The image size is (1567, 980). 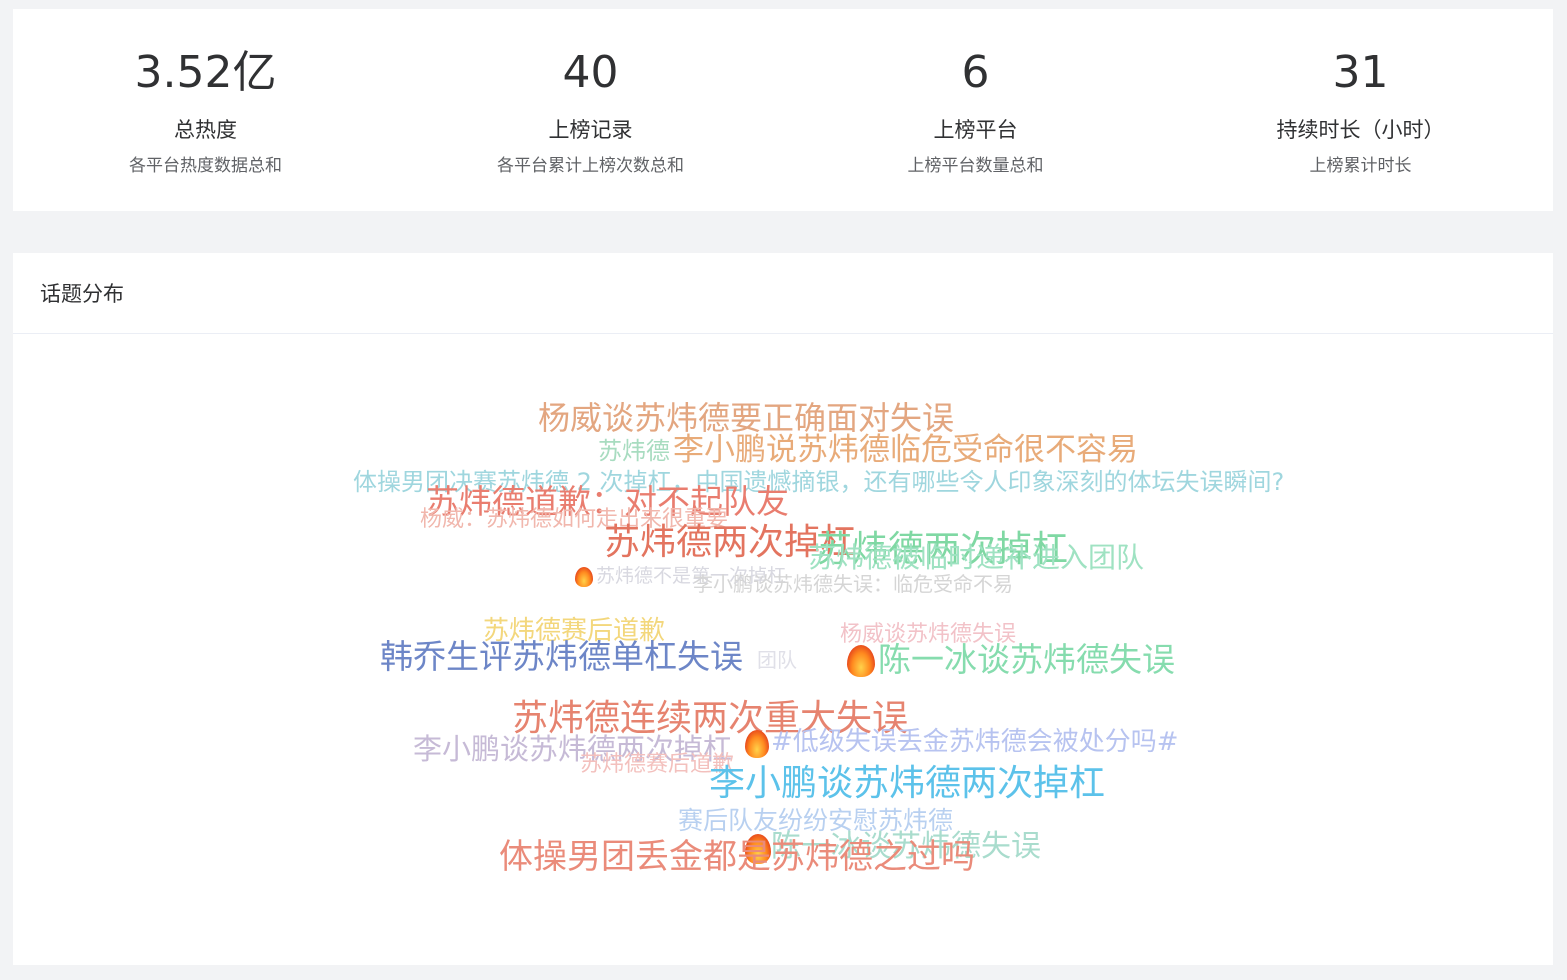 What do you see at coordinates (853, 584) in the screenshot?
I see `wordcloud-word: 李小鹏谈苏炜德失误：临危受命不易` at bounding box center [853, 584].